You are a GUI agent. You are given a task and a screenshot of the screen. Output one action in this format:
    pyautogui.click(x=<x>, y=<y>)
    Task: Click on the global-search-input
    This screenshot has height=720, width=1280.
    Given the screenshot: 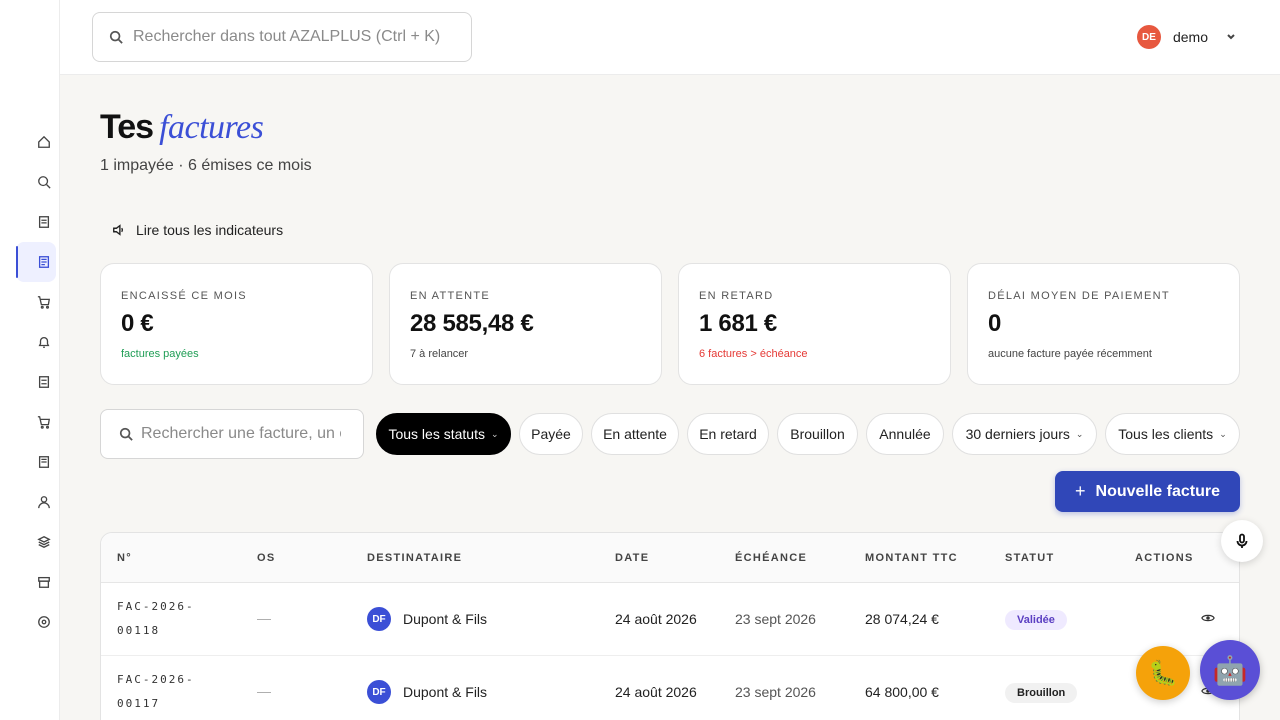 What is the action you would take?
    pyautogui.click(x=293, y=37)
    